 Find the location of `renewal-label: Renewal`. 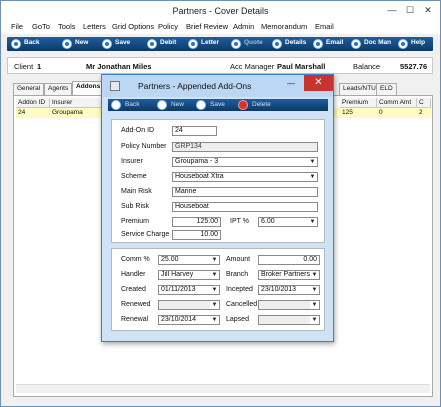

renewal-label: Renewal is located at coordinates (135, 319).